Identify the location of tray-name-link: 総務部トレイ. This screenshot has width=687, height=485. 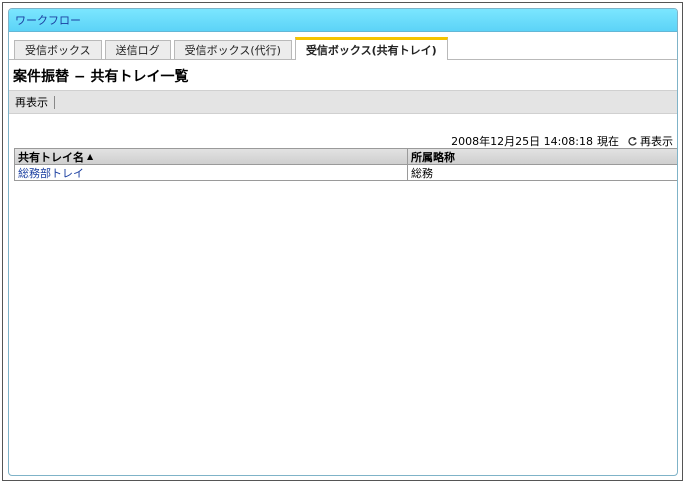
(51, 173).